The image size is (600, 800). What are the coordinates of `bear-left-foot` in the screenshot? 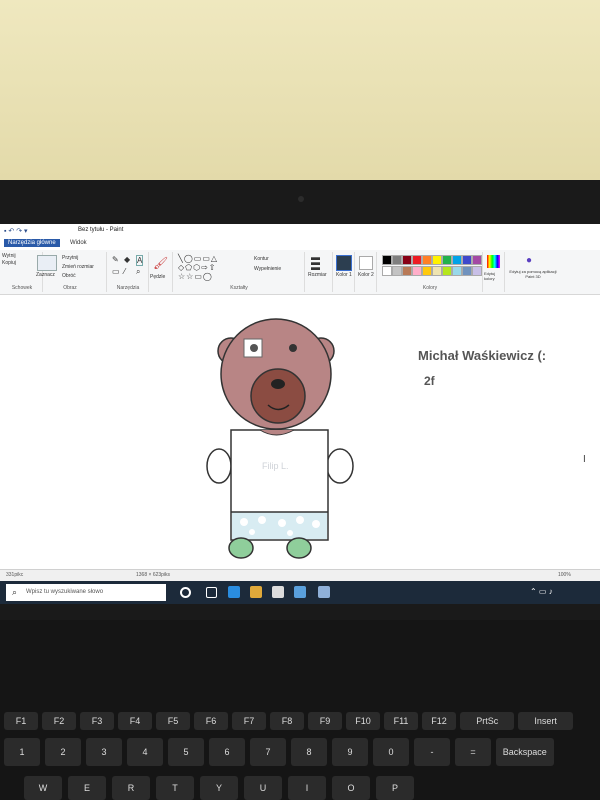 It's located at (241, 548).